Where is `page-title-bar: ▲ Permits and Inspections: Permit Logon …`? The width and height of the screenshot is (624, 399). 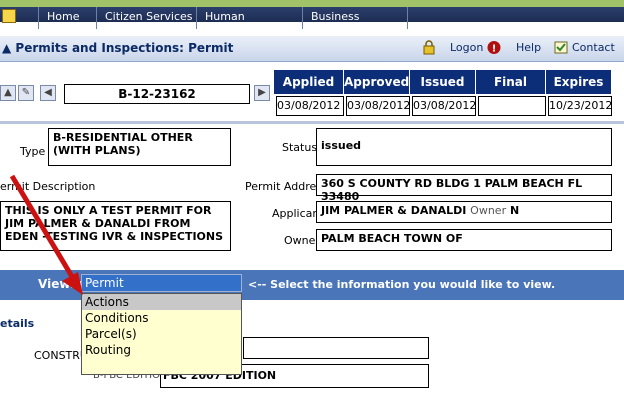 page-title-bar: ▲ Permits and Inspections: Permit Logon … is located at coordinates (312, 49).